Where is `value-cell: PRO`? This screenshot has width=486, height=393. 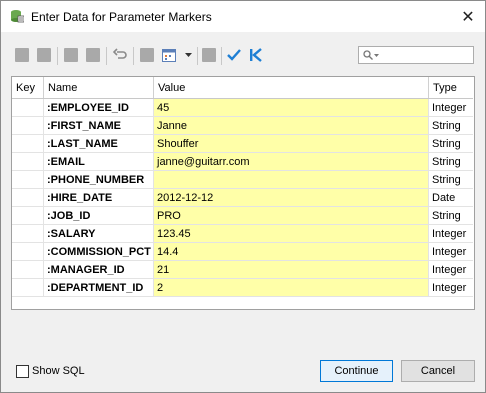
value-cell: PRO is located at coordinates (291, 215).